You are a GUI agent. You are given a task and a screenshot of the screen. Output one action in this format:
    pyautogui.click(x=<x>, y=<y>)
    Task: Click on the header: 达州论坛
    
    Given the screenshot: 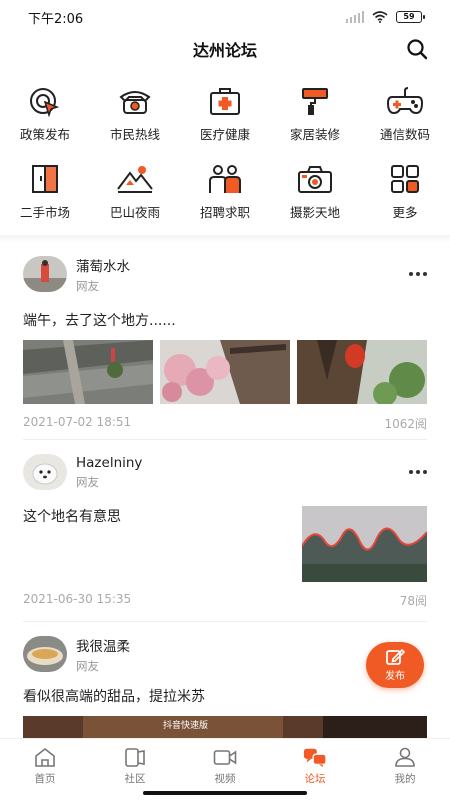 What is the action you would take?
    pyautogui.click(x=225, y=49)
    